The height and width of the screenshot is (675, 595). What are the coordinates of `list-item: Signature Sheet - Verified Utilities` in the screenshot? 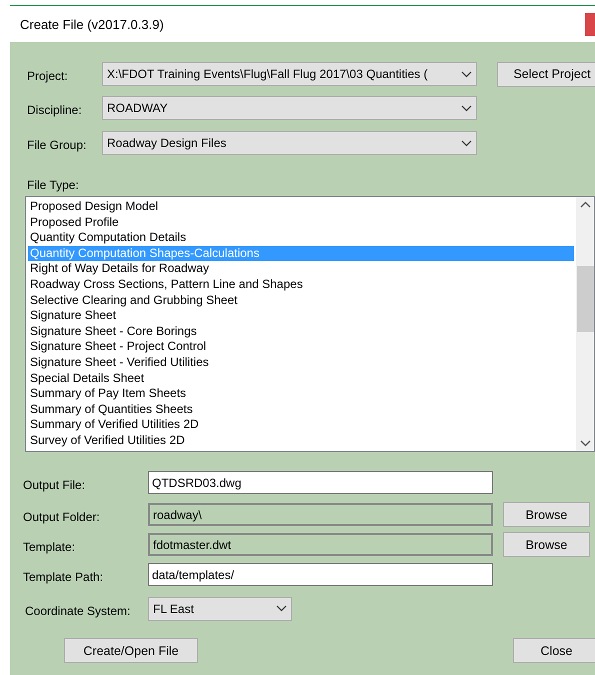 It's located at (301, 362).